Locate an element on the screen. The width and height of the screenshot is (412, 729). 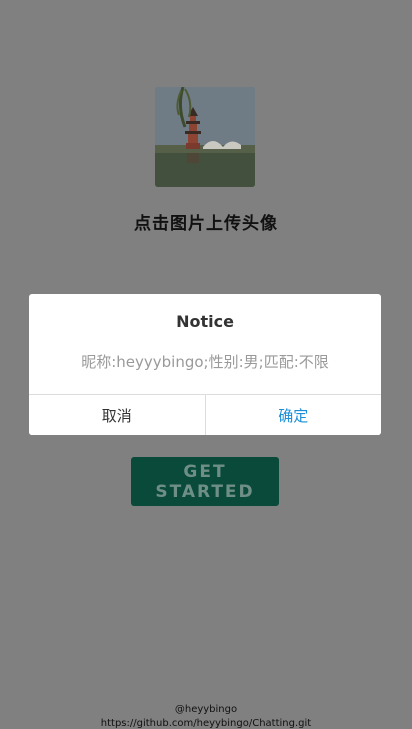
confirm-button: 确定 is located at coordinates (293, 415).